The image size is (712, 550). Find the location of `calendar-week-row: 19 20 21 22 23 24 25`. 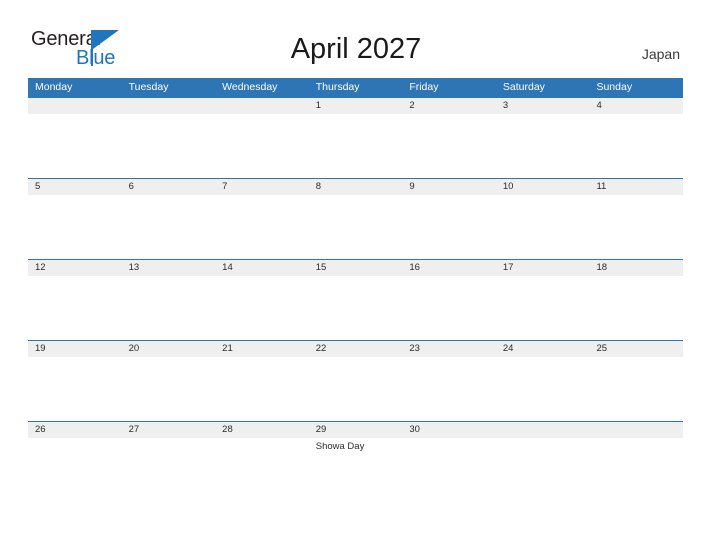

calendar-week-row: 19 20 21 22 23 24 25 is located at coordinates (355, 380).